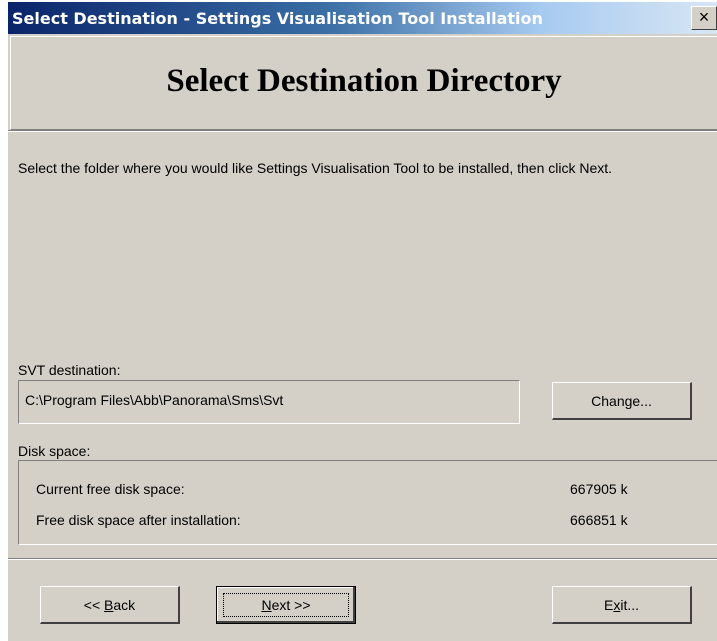 This screenshot has width=717, height=641. Describe the element at coordinates (362, 559) in the screenshot. I see `footer-divider` at that location.